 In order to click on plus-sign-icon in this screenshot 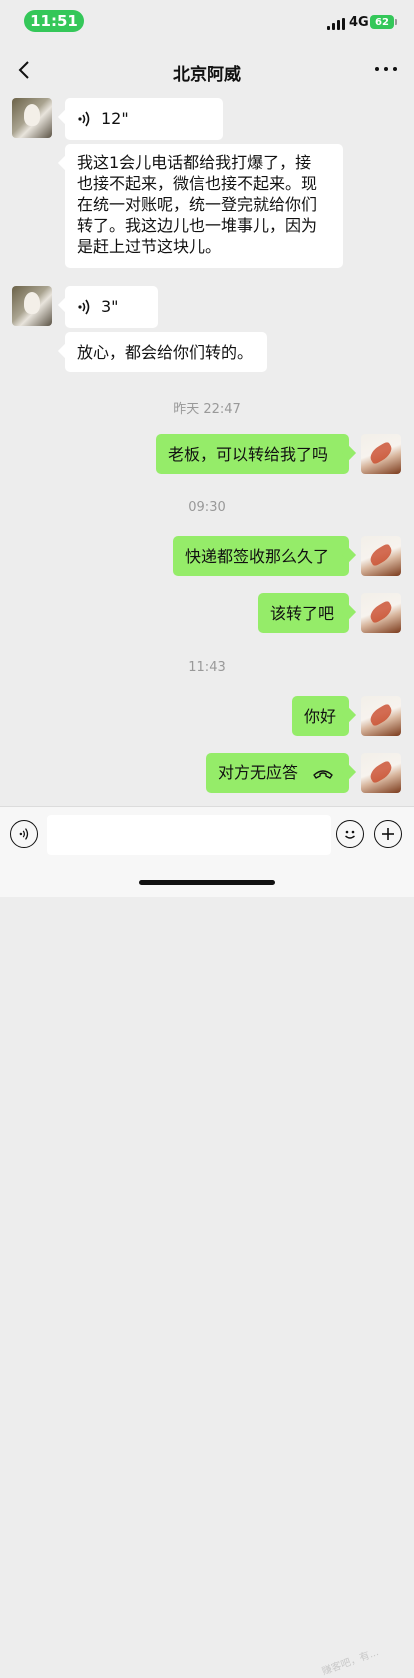, I will do `click(388, 834)`.